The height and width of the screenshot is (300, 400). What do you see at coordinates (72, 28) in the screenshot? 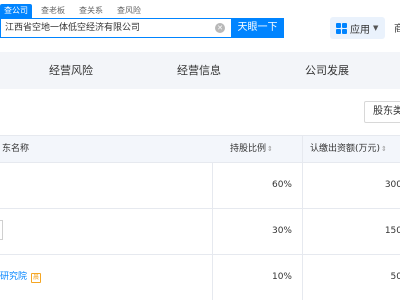
I see `search-input-value: 江西省空地一体低空经济有限公司` at bounding box center [72, 28].